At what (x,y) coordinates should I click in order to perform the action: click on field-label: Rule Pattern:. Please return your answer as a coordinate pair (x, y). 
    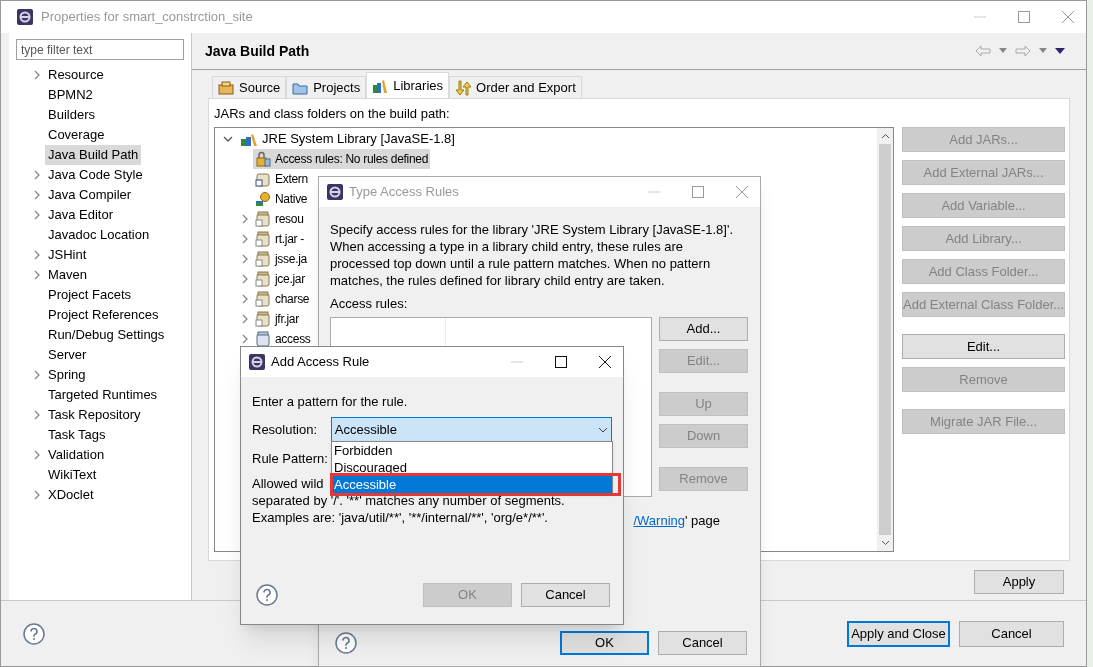
    Looking at the image, I should click on (290, 459).